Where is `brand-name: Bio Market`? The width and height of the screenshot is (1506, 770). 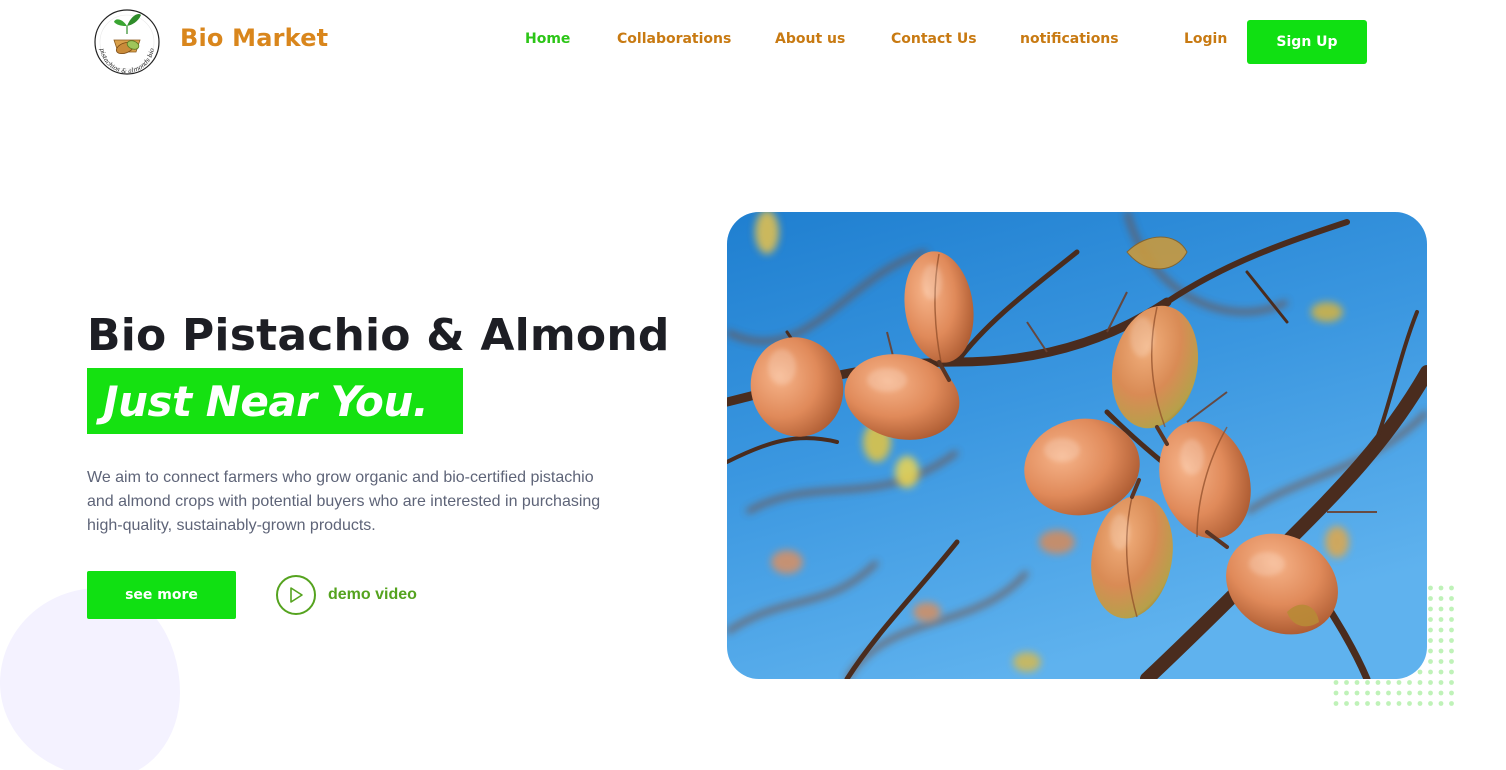 brand-name: Bio Market is located at coordinates (254, 38).